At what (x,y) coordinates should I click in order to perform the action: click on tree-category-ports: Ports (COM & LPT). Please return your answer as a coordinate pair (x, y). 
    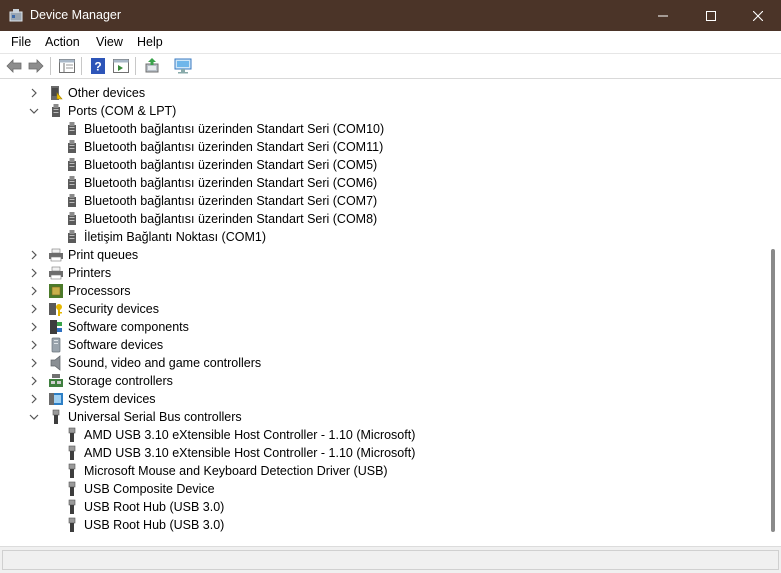
    Looking at the image, I should click on (102, 111).